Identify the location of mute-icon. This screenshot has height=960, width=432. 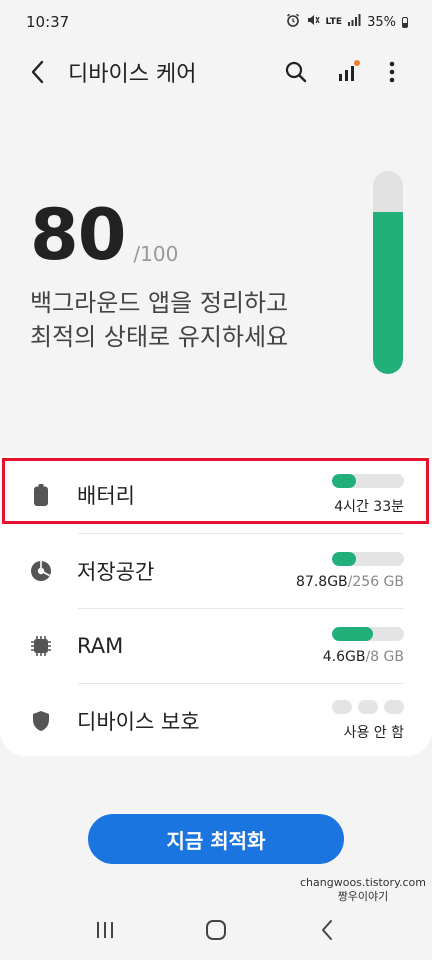
(313, 22).